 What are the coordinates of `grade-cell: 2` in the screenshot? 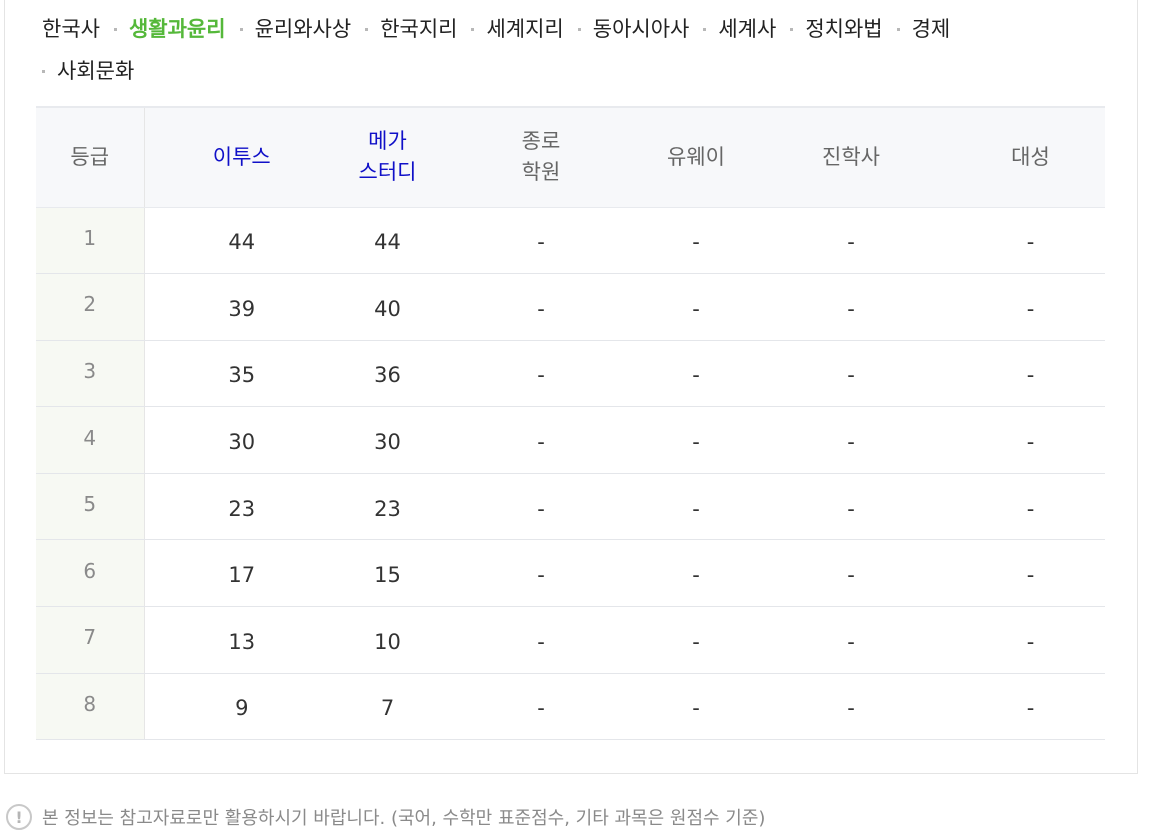 It's located at (90, 307).